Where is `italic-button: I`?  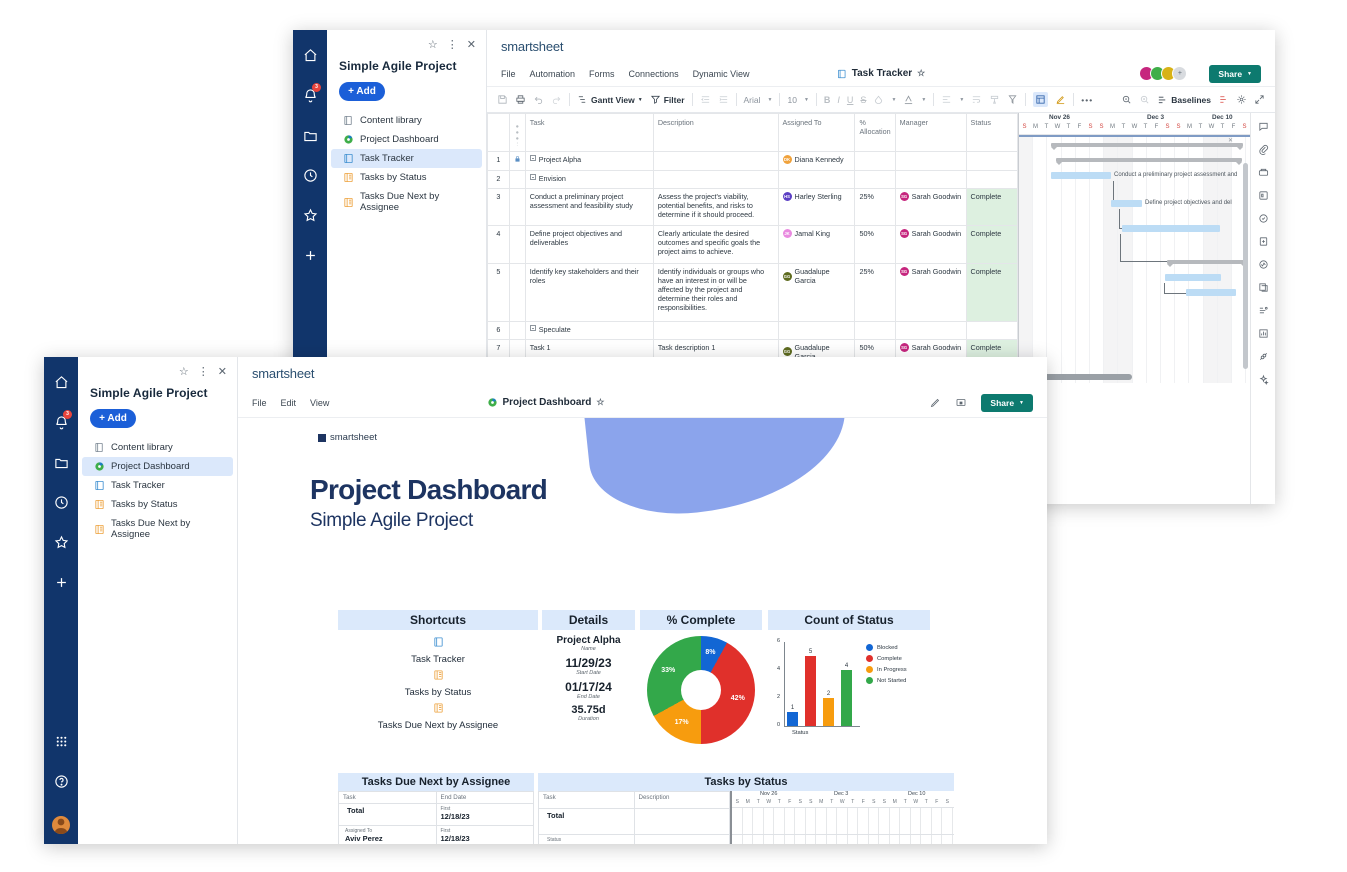
italic-button: I is located at coordinates (838, 100).